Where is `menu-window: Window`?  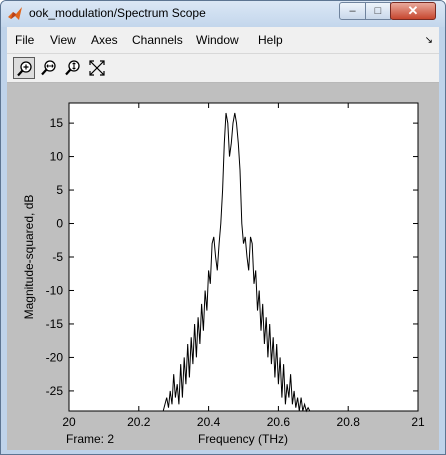
menu-window: Window is located at coordinates (217, 40).